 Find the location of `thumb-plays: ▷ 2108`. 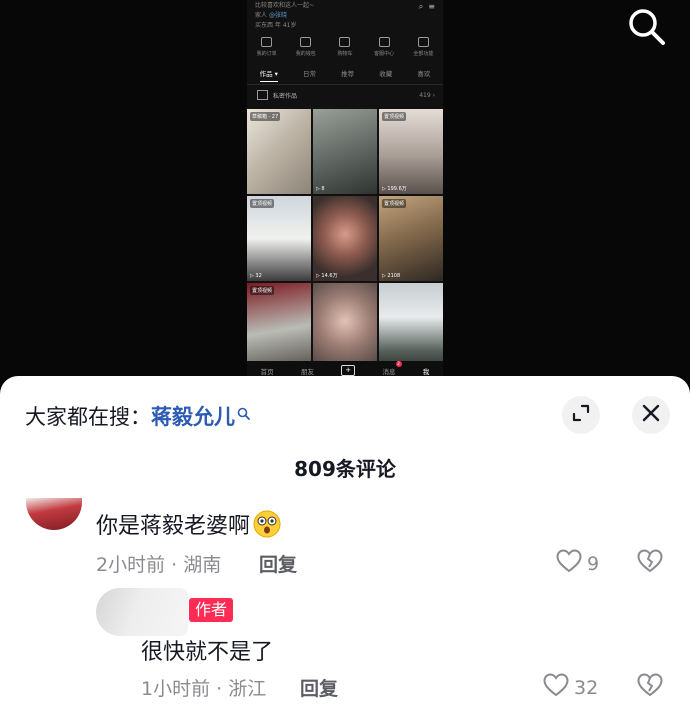

thumb-plays: ▷ 2108 is located at coordinates (391, 276).